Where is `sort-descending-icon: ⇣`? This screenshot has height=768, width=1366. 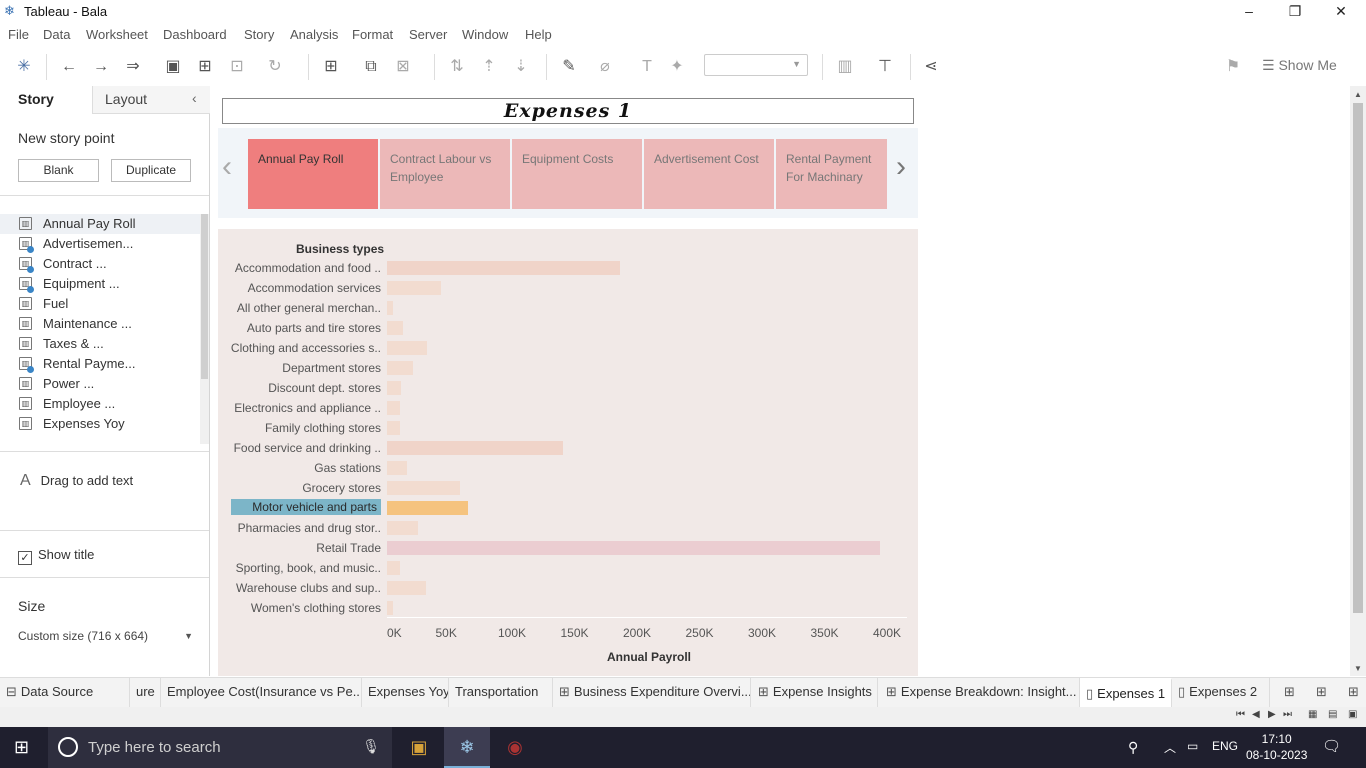
sort-descending-icon: ⇣ is located at coordinates (521, 67).